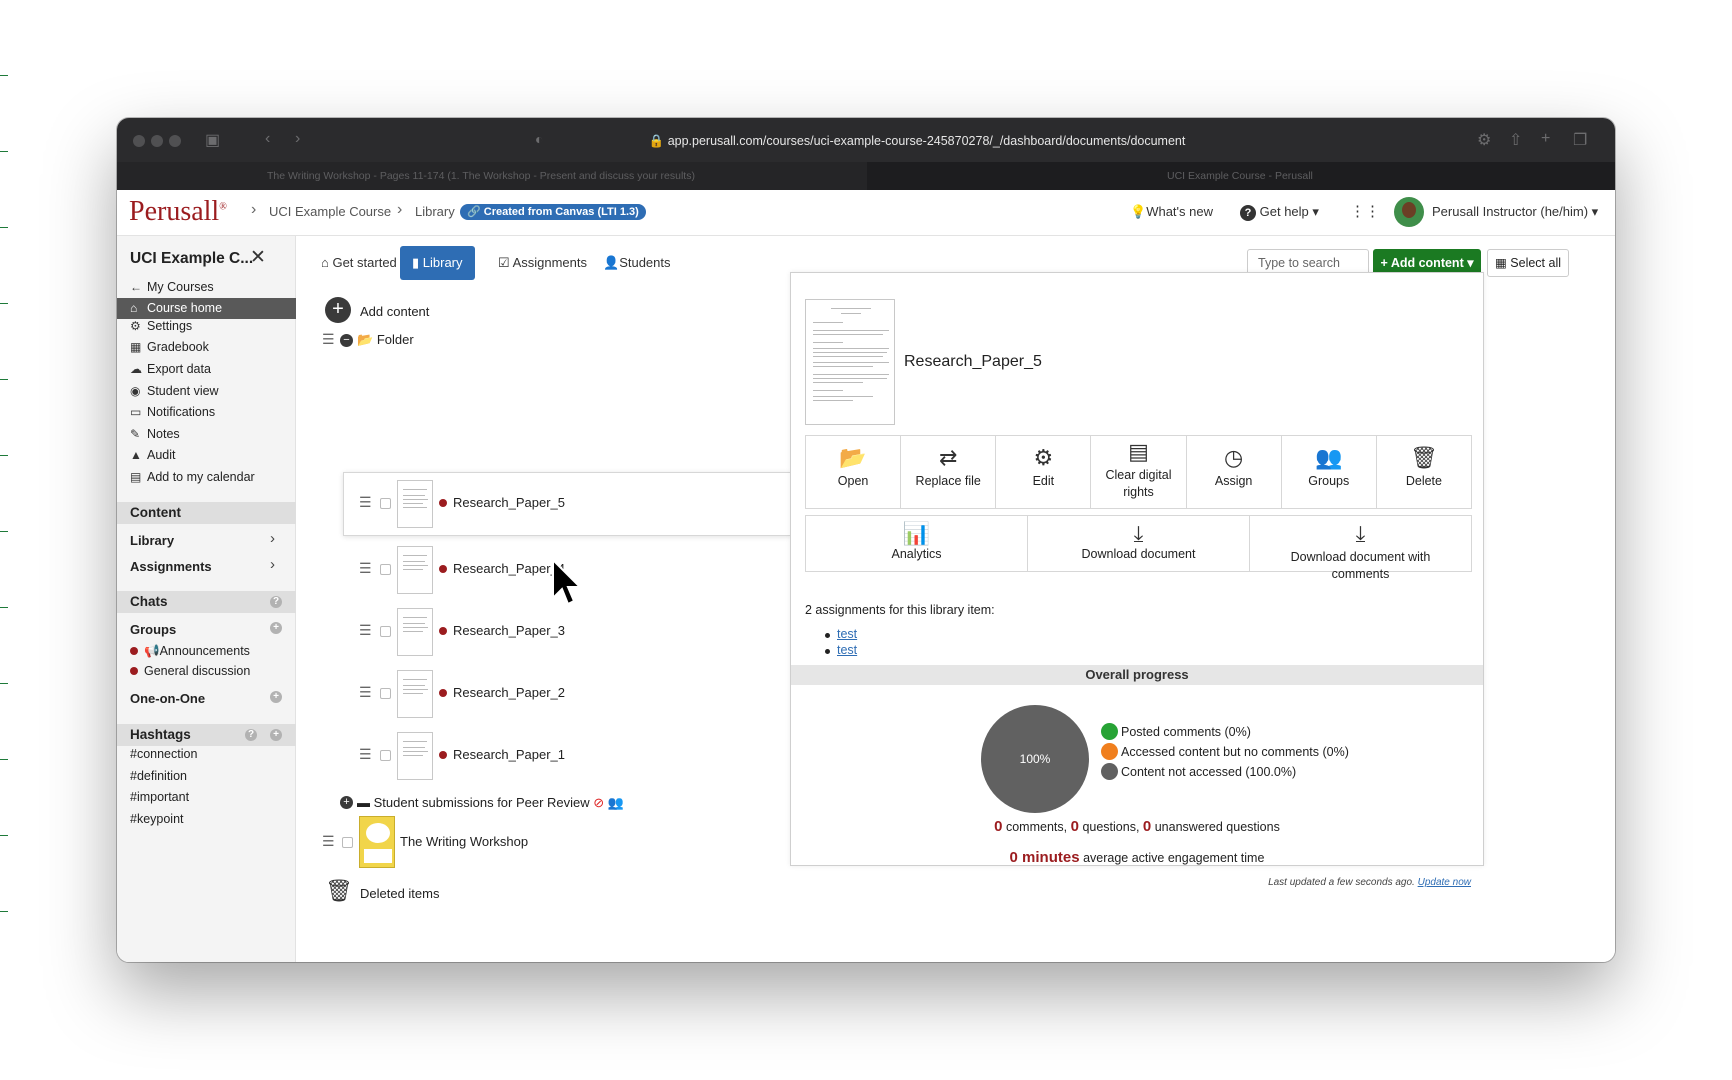  What do you see at coordinates (435, 211) in the screenshot?
I see `breadcrumb-library: Library` at bounding box center [435, 211].